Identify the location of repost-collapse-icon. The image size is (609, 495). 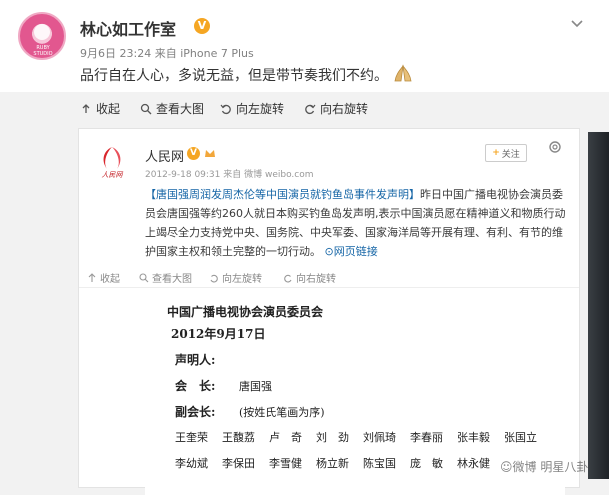
(92, 277).